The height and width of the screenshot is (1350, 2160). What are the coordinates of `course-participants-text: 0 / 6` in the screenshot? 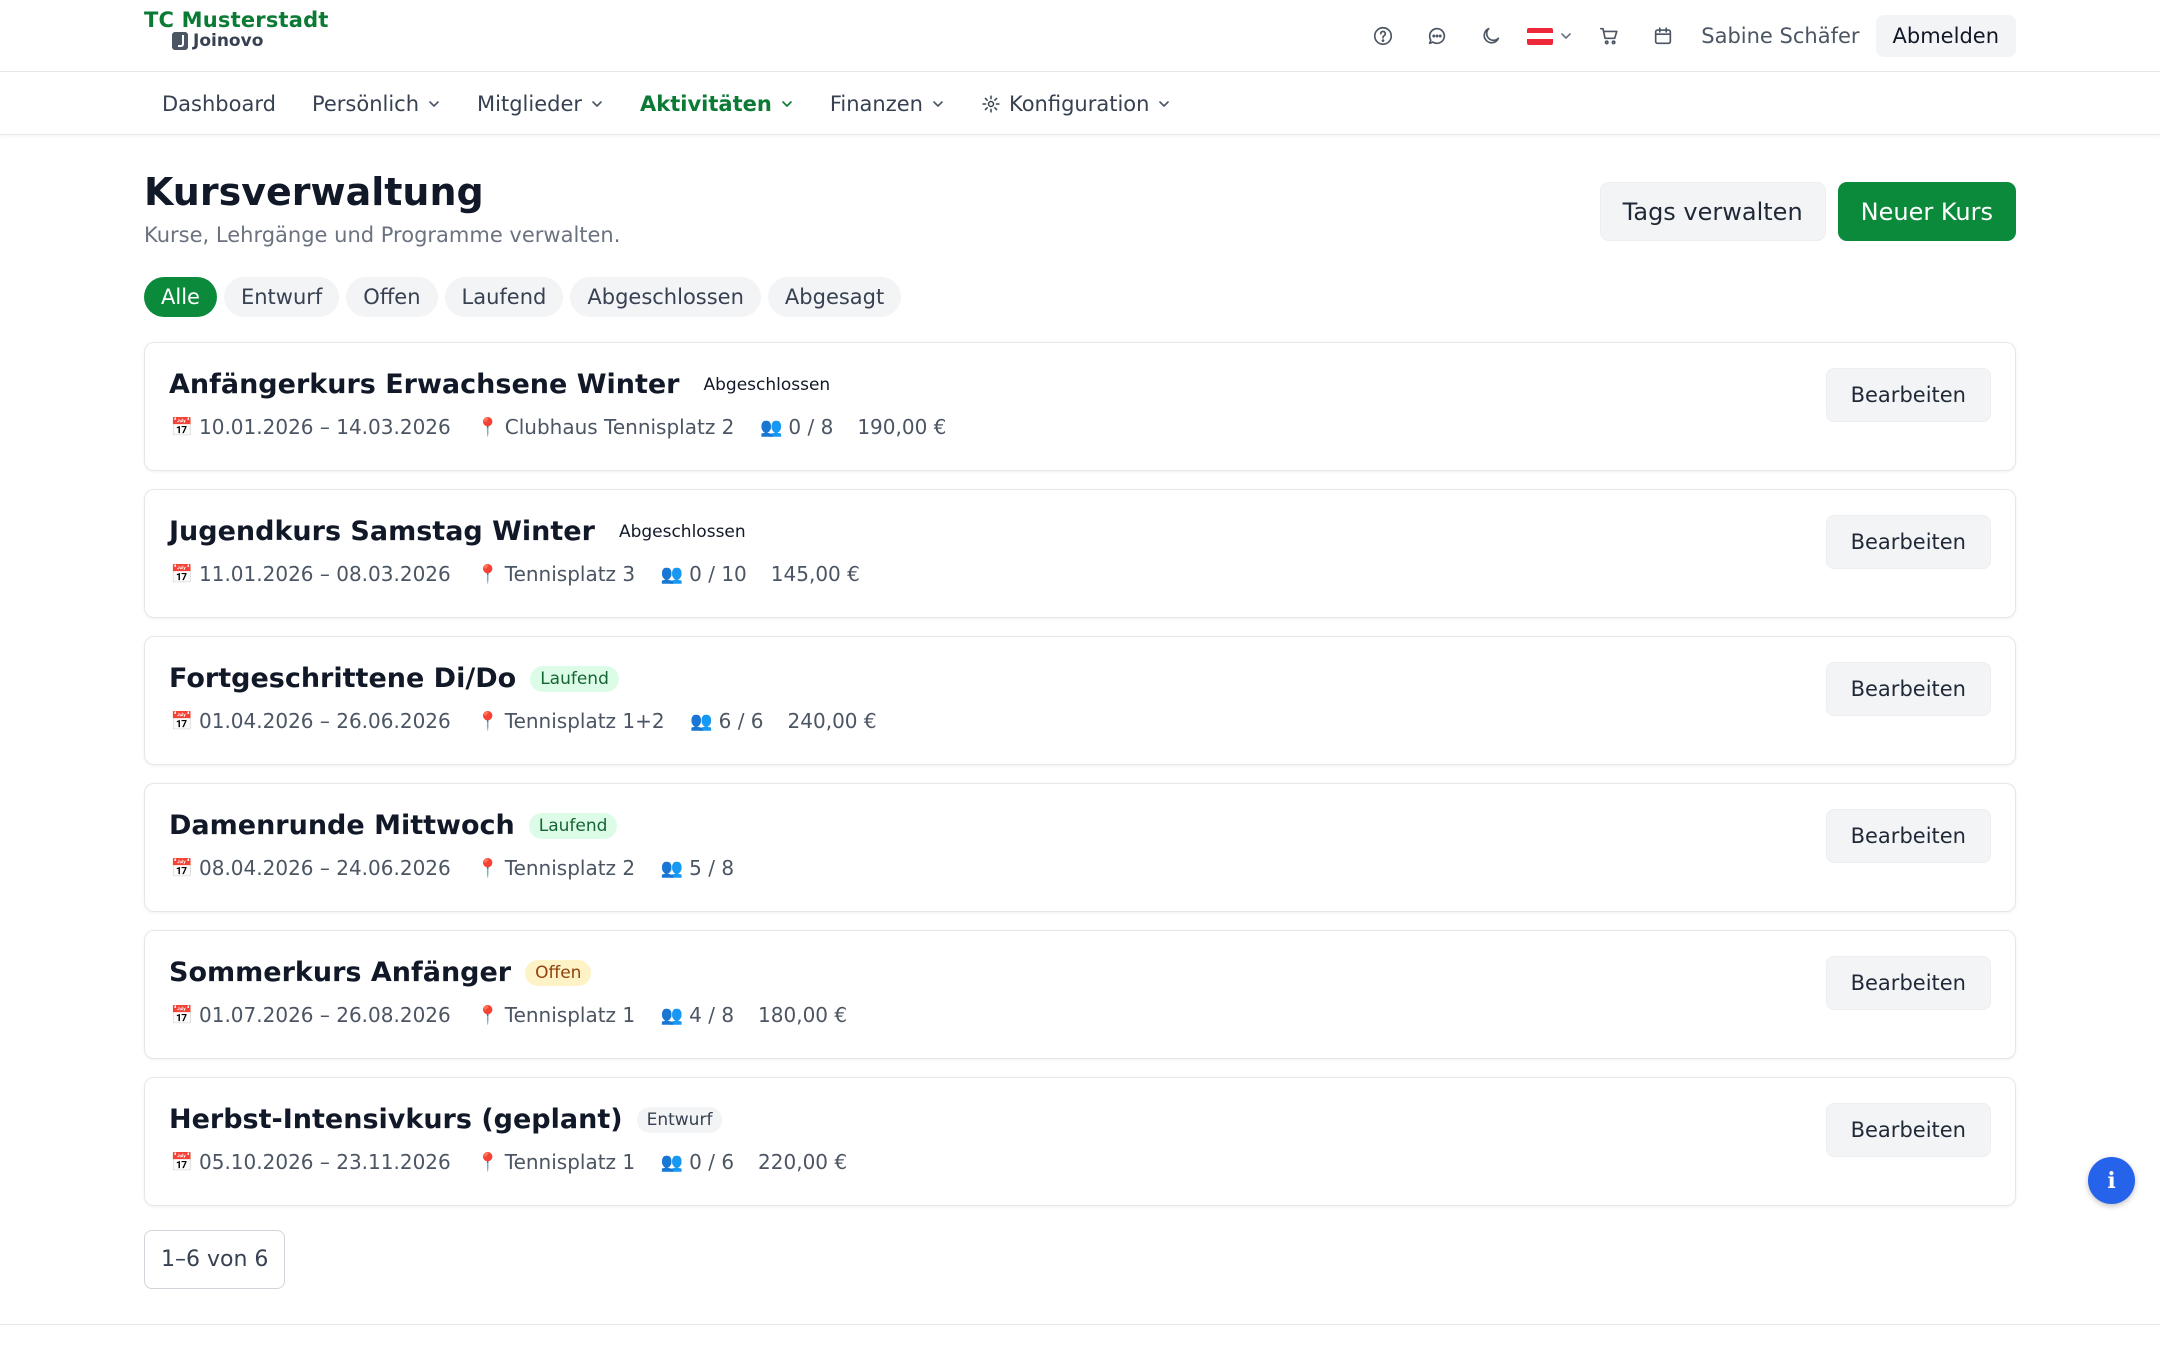 It's located at (712, 1162).